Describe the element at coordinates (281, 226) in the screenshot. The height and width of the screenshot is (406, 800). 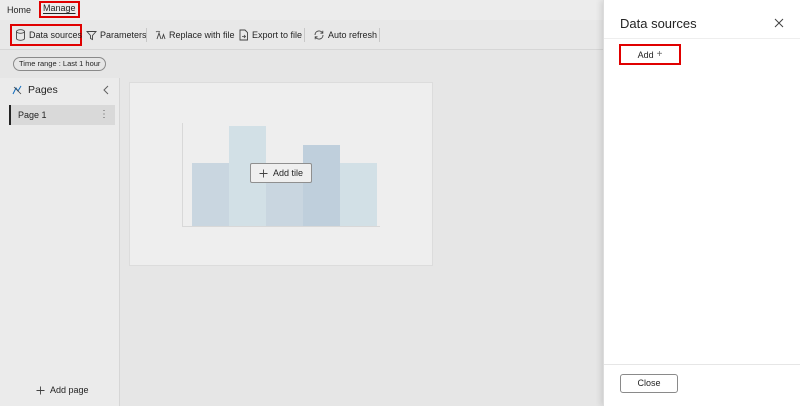
I see `chart-axis-x` at that location.